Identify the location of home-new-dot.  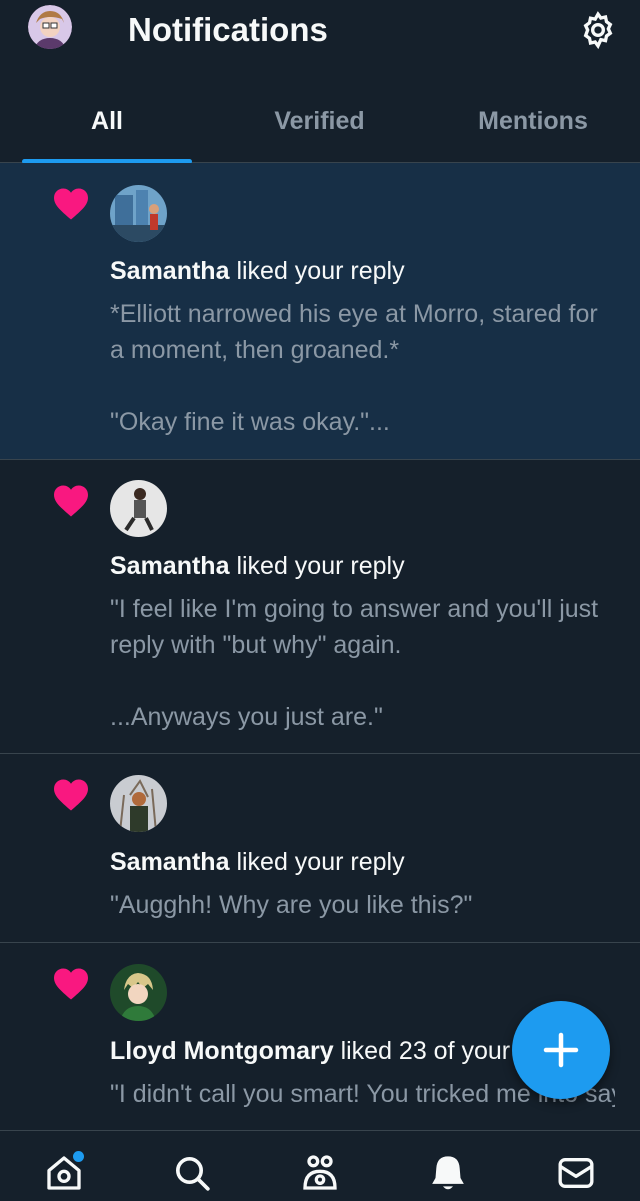
(78, 1156).